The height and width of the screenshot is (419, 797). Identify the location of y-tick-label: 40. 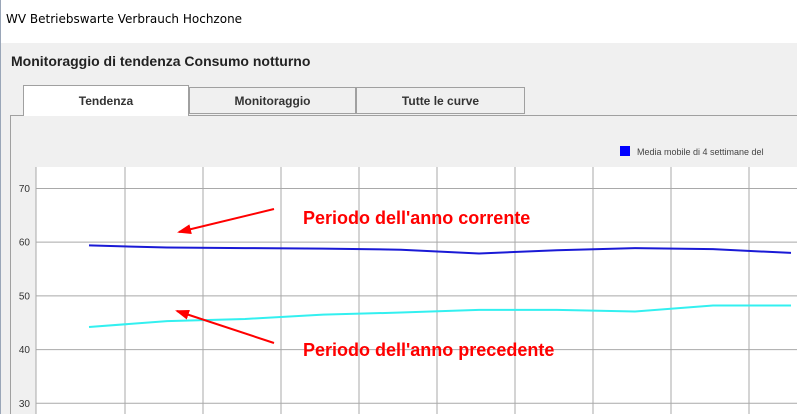
(25, 350).